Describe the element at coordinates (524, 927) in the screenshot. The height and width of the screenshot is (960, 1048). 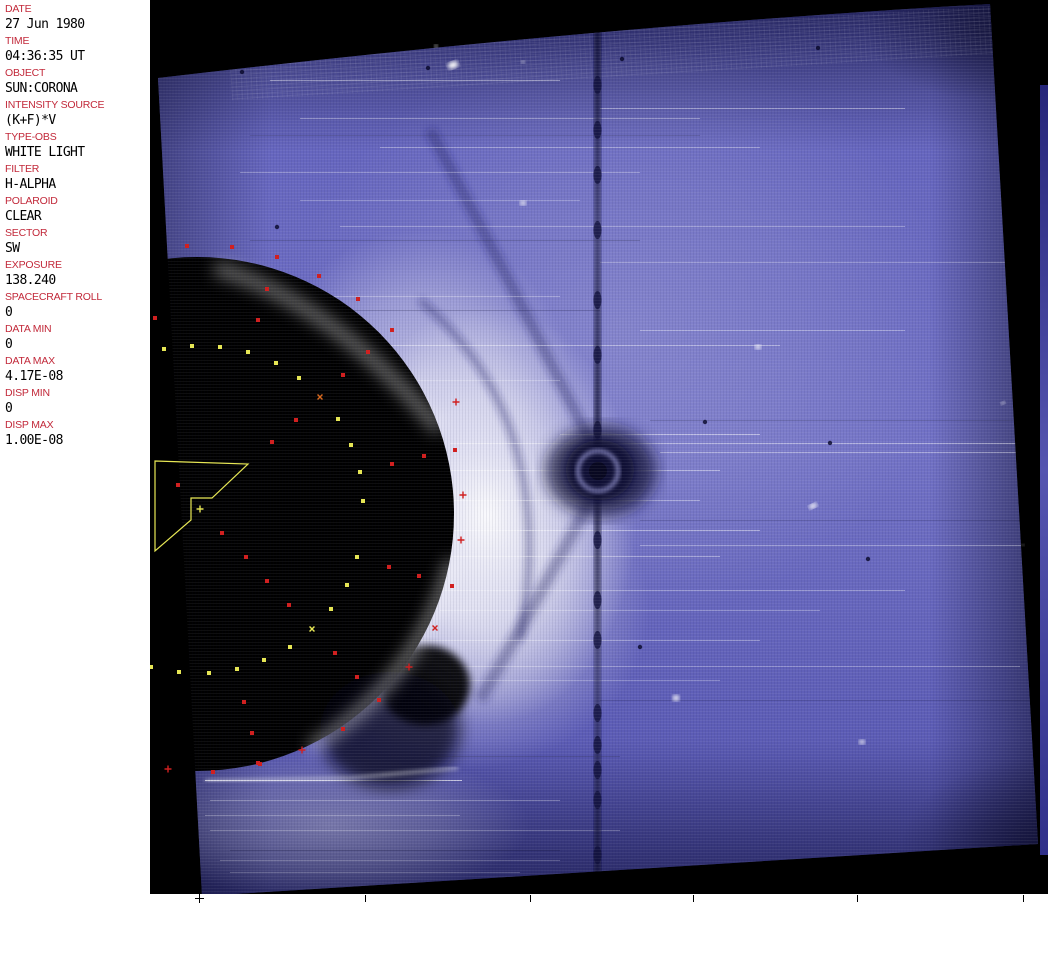
I see `footer: HAO SMM Coronagraph 063127191255` at that location.